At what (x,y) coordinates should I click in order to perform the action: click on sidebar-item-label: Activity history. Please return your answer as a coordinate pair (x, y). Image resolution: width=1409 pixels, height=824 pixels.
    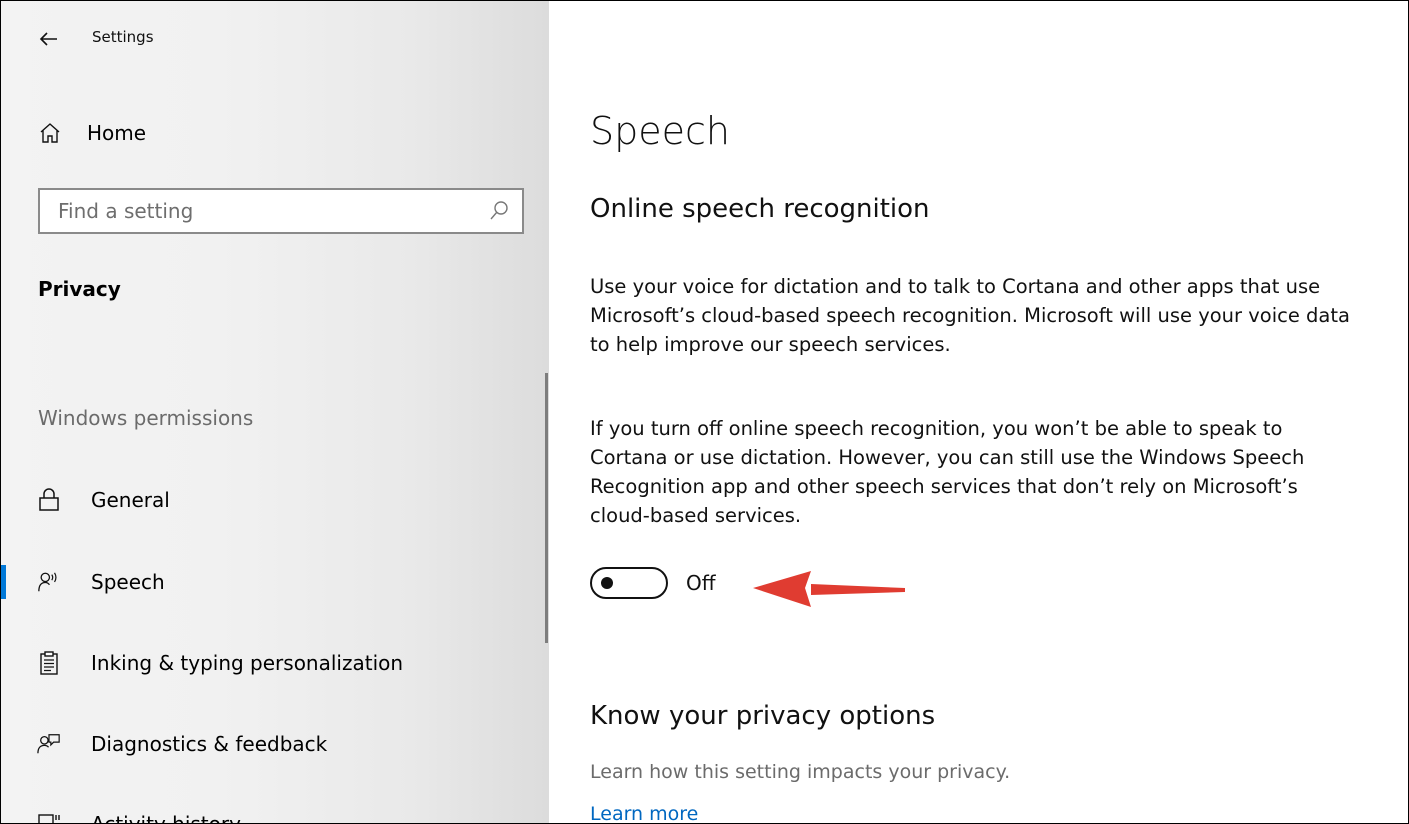
    Looking at the image, I should click on (166, 817).